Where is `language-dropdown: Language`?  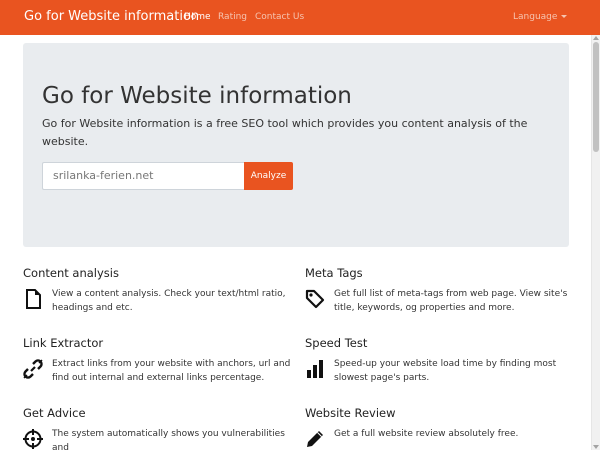 language-dropdown: Language is located at coordinates (540, 17).